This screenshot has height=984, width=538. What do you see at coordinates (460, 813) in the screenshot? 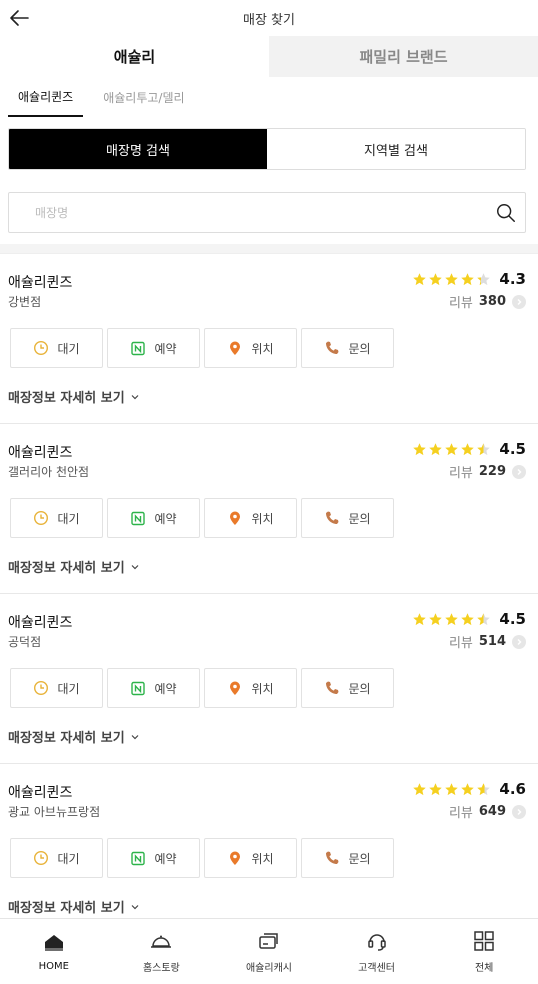
I see `review-label: 리뷰` at bounding box center [460, 813].